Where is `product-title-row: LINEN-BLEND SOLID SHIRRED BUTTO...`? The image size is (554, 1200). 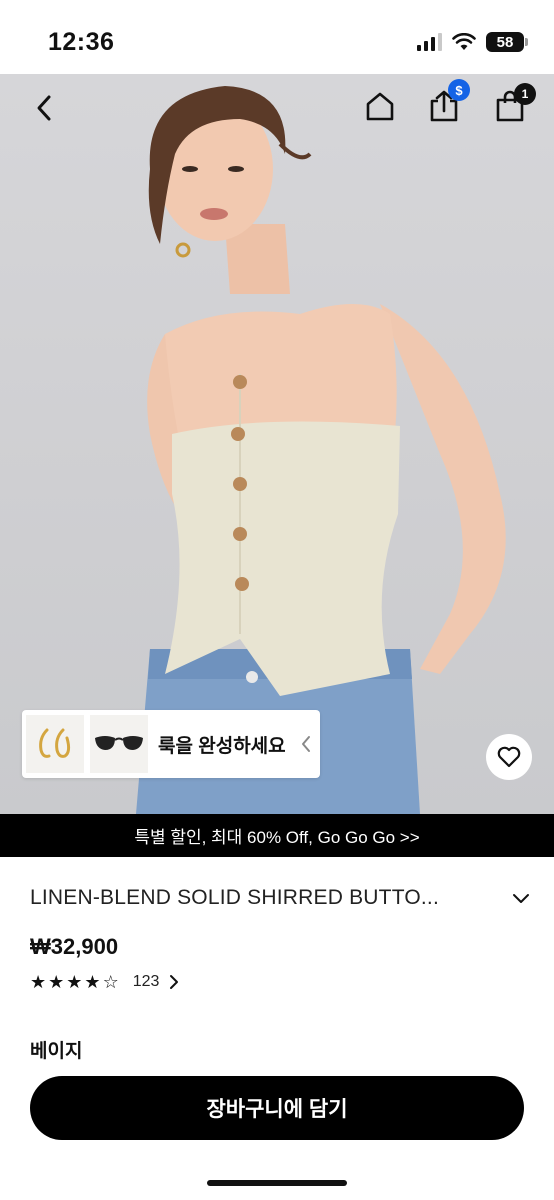
product-title-row: LINEN-BLEND SOLID SHIRRED BUTTO... is located at coordinates (280, 898).